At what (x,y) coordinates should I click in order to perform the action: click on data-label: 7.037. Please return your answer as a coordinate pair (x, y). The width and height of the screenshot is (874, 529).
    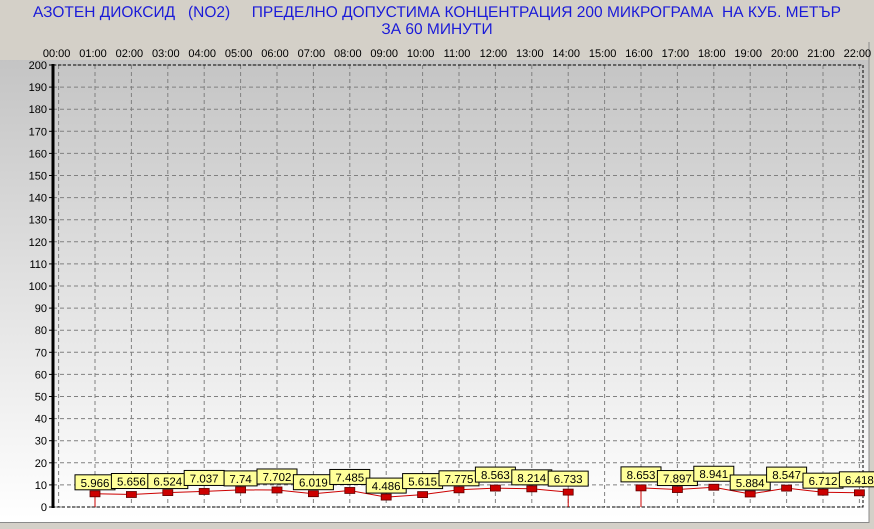
    Looking at the image, I should click on (204, 479).